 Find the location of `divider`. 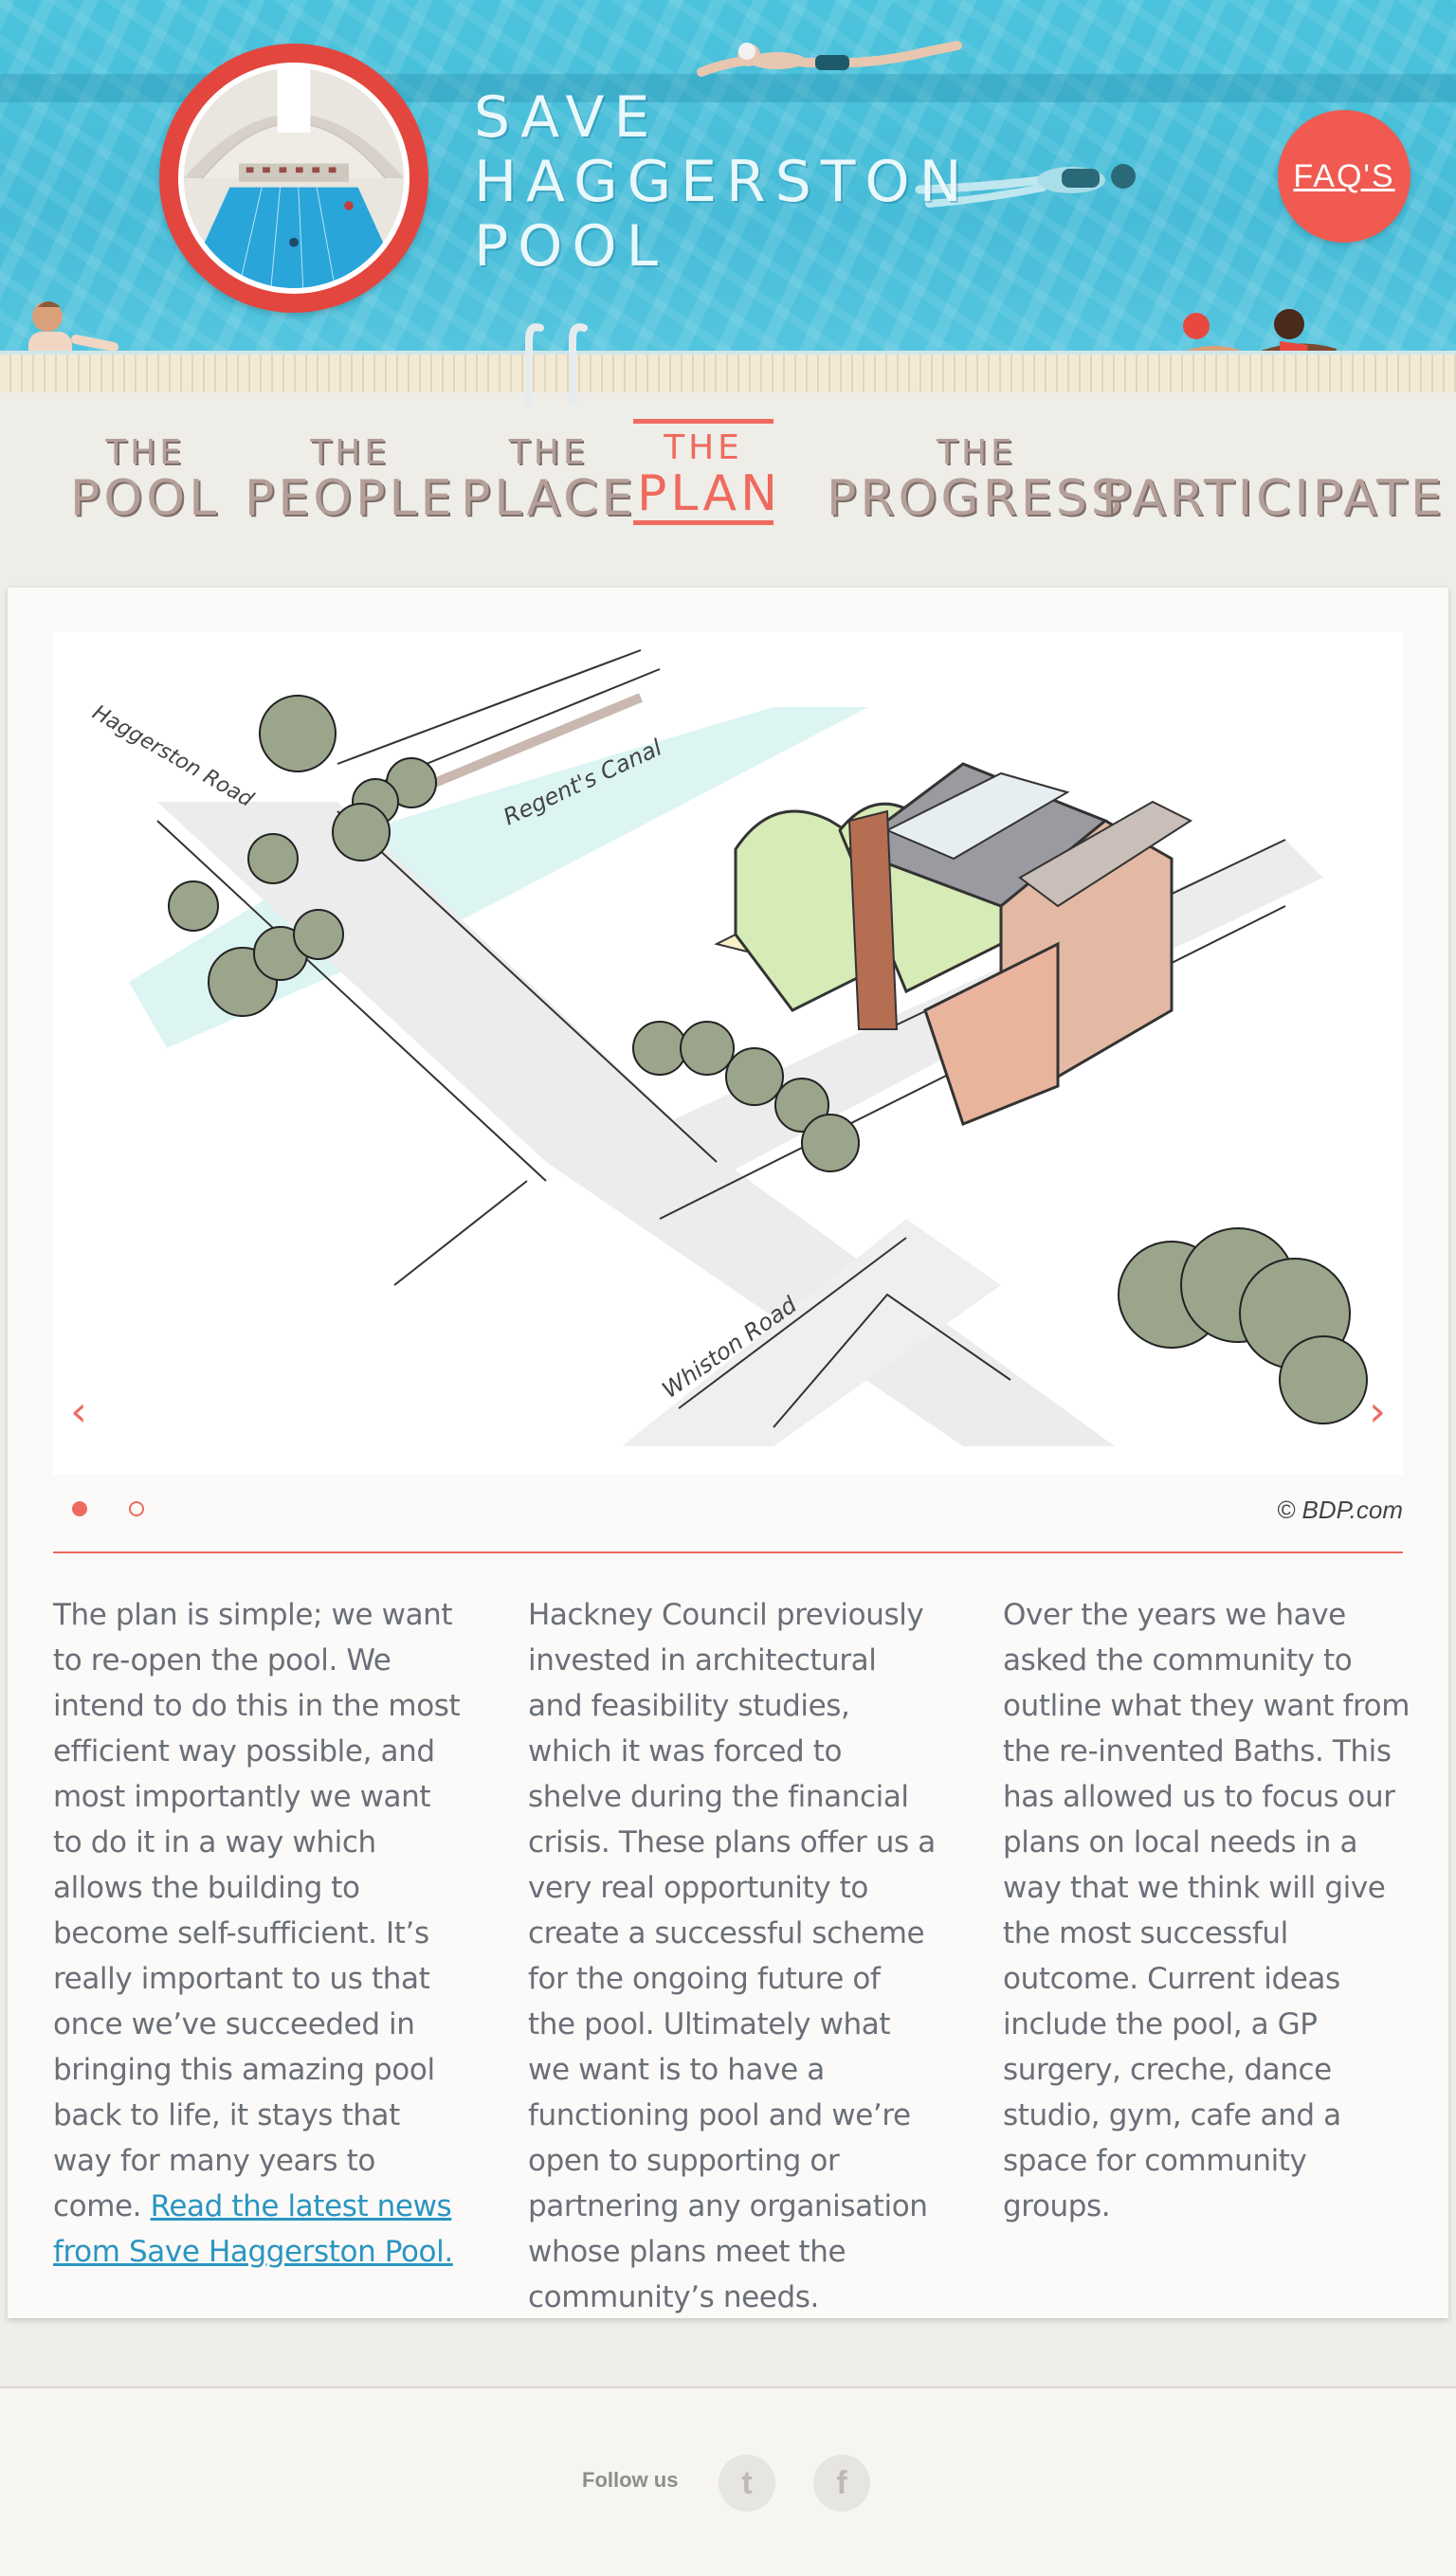

divider is located at coordinates (728, 1552).